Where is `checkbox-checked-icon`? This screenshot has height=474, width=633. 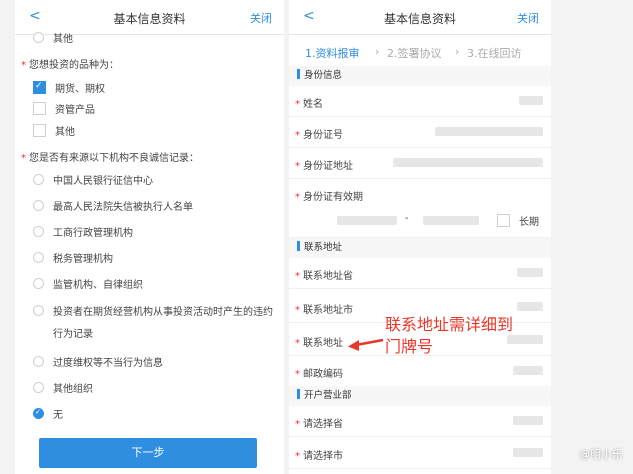
checkbox-checked-icon is located at coordinates (39, 87).